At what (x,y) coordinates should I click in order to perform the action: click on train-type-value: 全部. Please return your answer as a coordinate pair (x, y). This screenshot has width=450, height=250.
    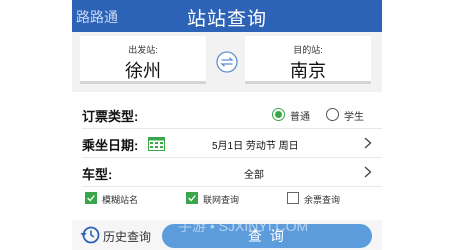
    Looking at the image, I should click on (254, 175).